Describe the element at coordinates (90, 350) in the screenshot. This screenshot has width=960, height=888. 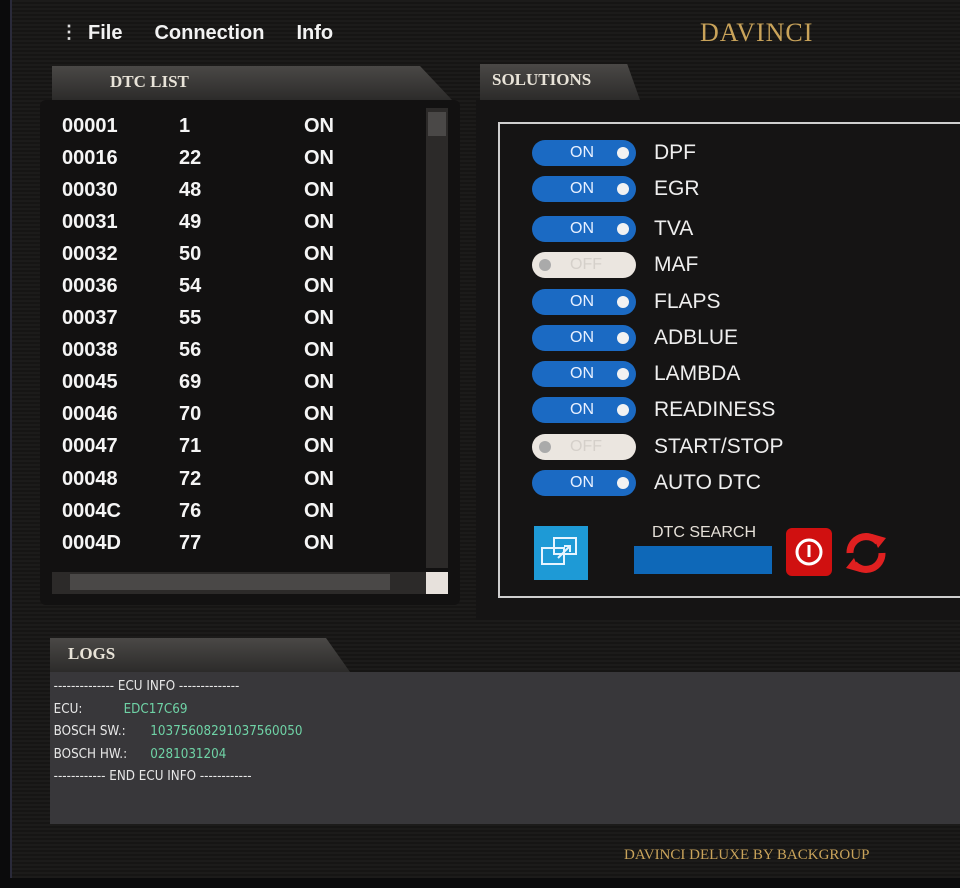
I see `dtc-code: 00038` at that location.